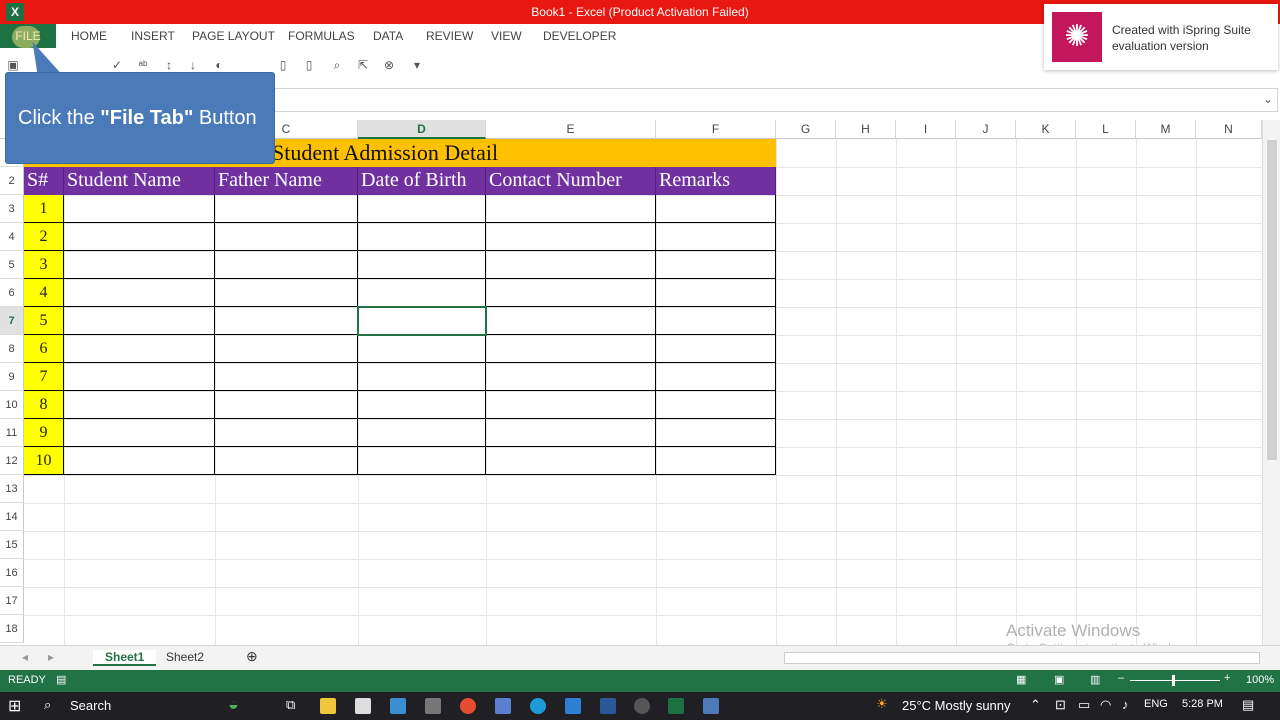  Describe the element at coordinates (139, 181) in the screenshot. I see `header-student-name: Student Name` at that location.